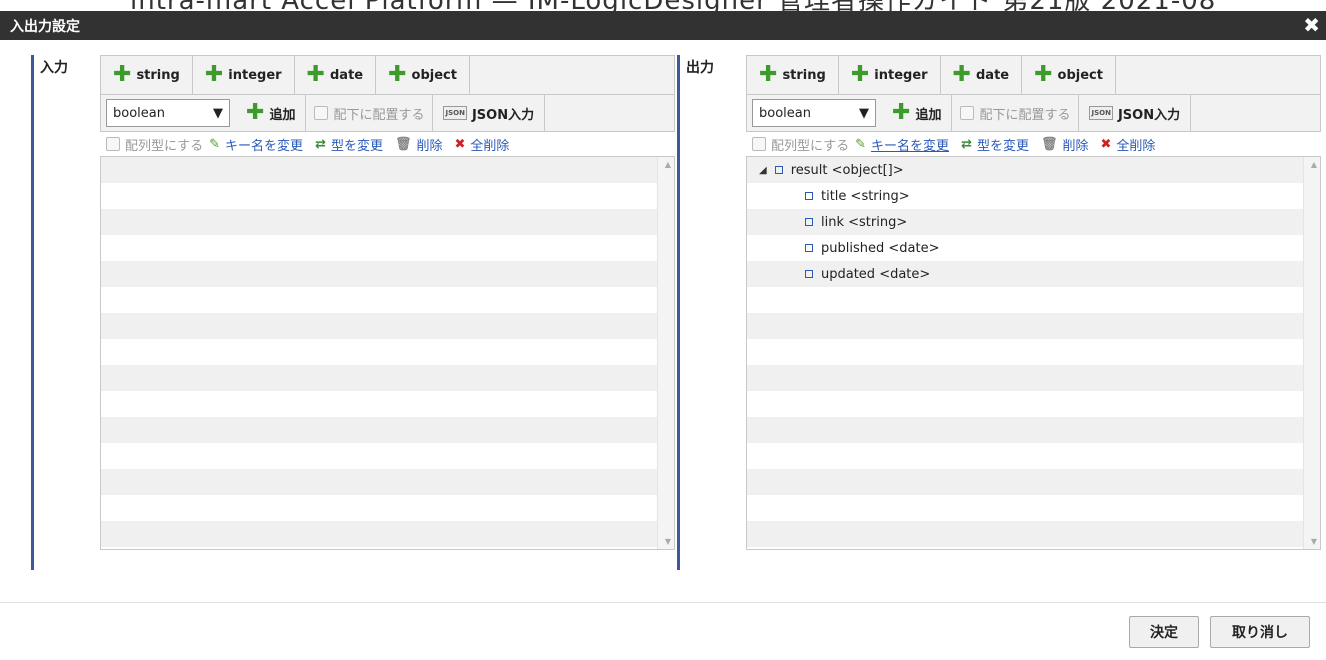 The image size is (1326, 660). What do you see at coordinates (1260, 632) in the screenshot?
I see `cancel-button: 取り消し` at bounding box center [1260, 632].